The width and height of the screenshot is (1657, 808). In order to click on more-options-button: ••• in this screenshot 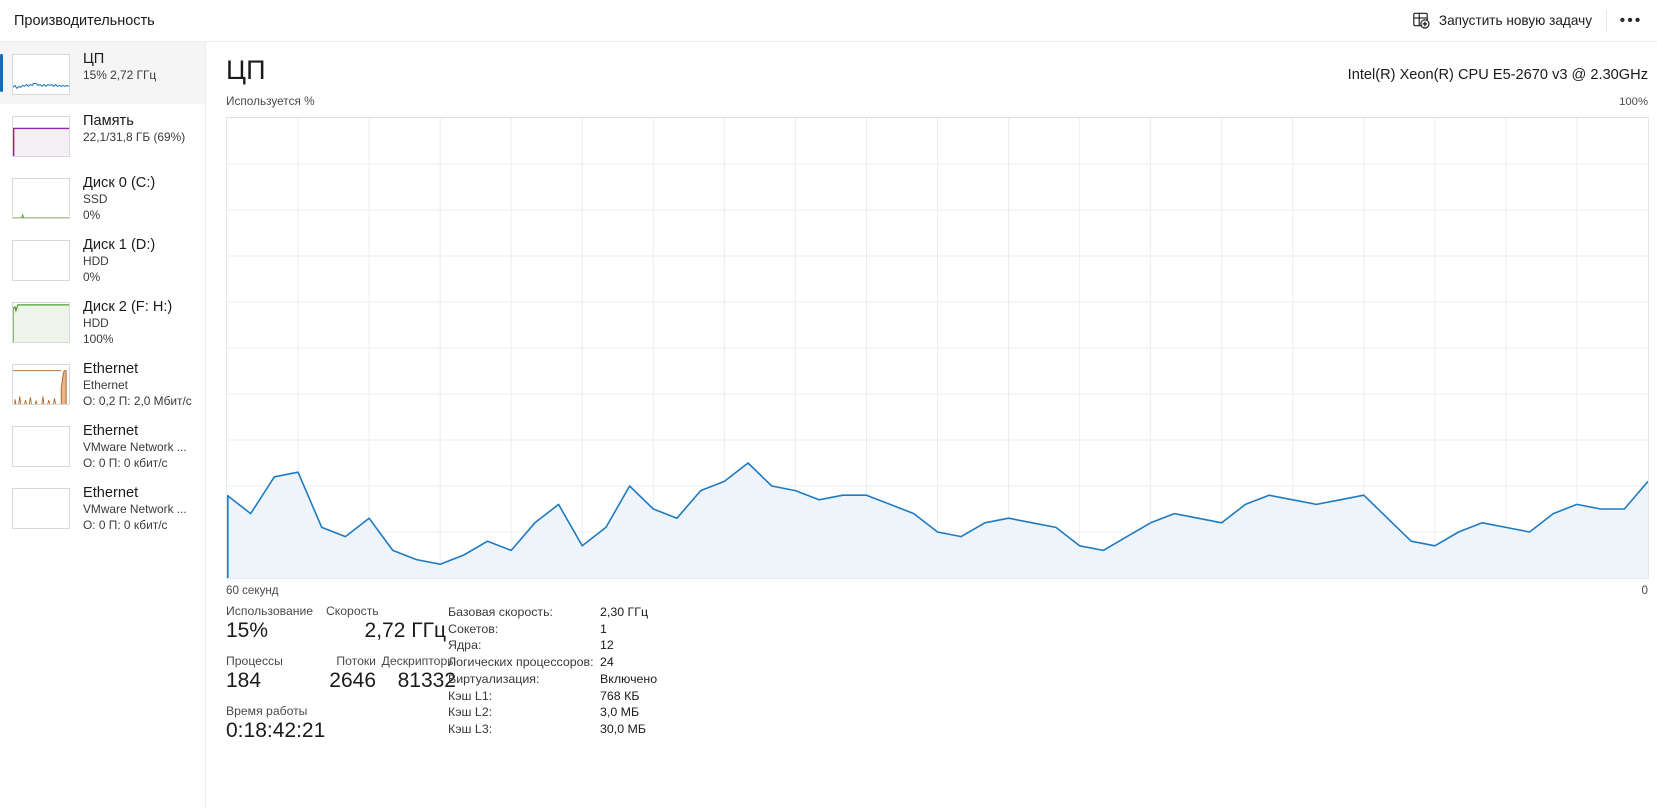, I will do `click(1631, 21)`.